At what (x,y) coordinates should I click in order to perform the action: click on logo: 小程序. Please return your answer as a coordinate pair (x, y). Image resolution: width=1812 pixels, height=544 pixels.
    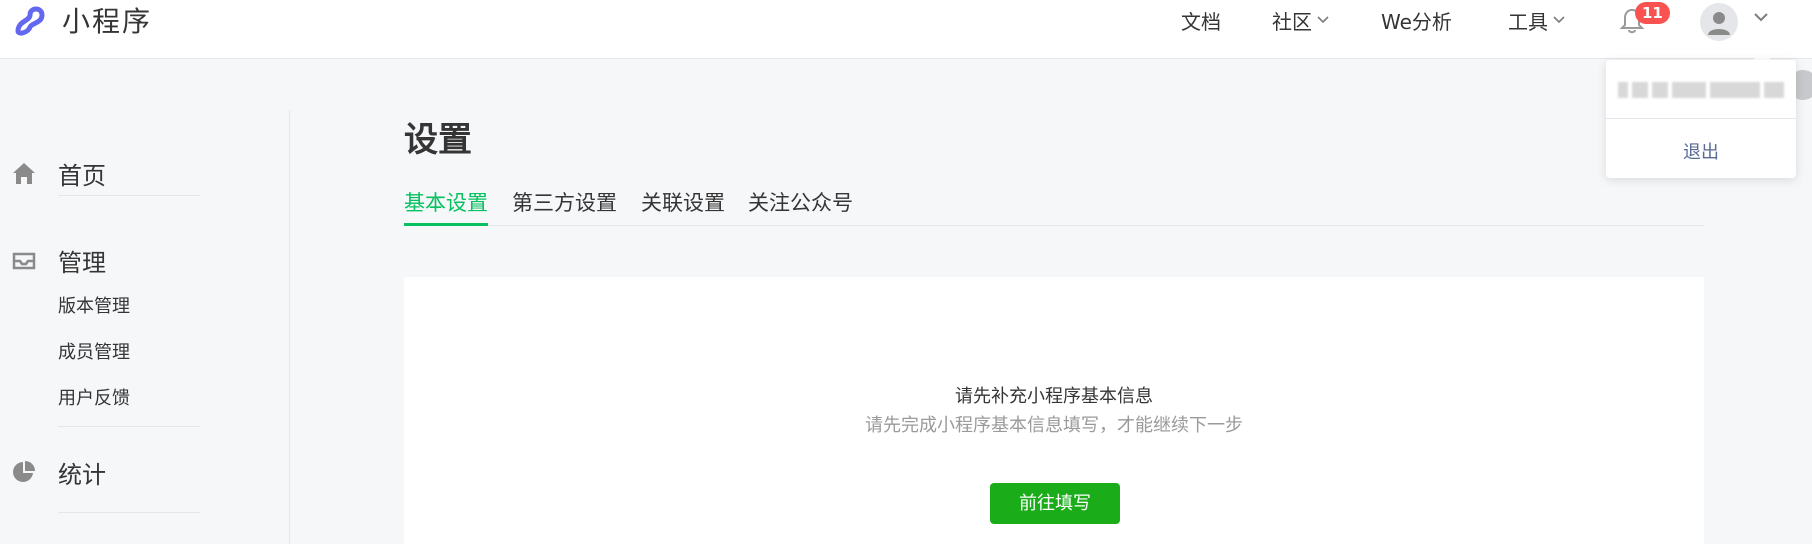
    Looking at the image, I should click on (81, 20).